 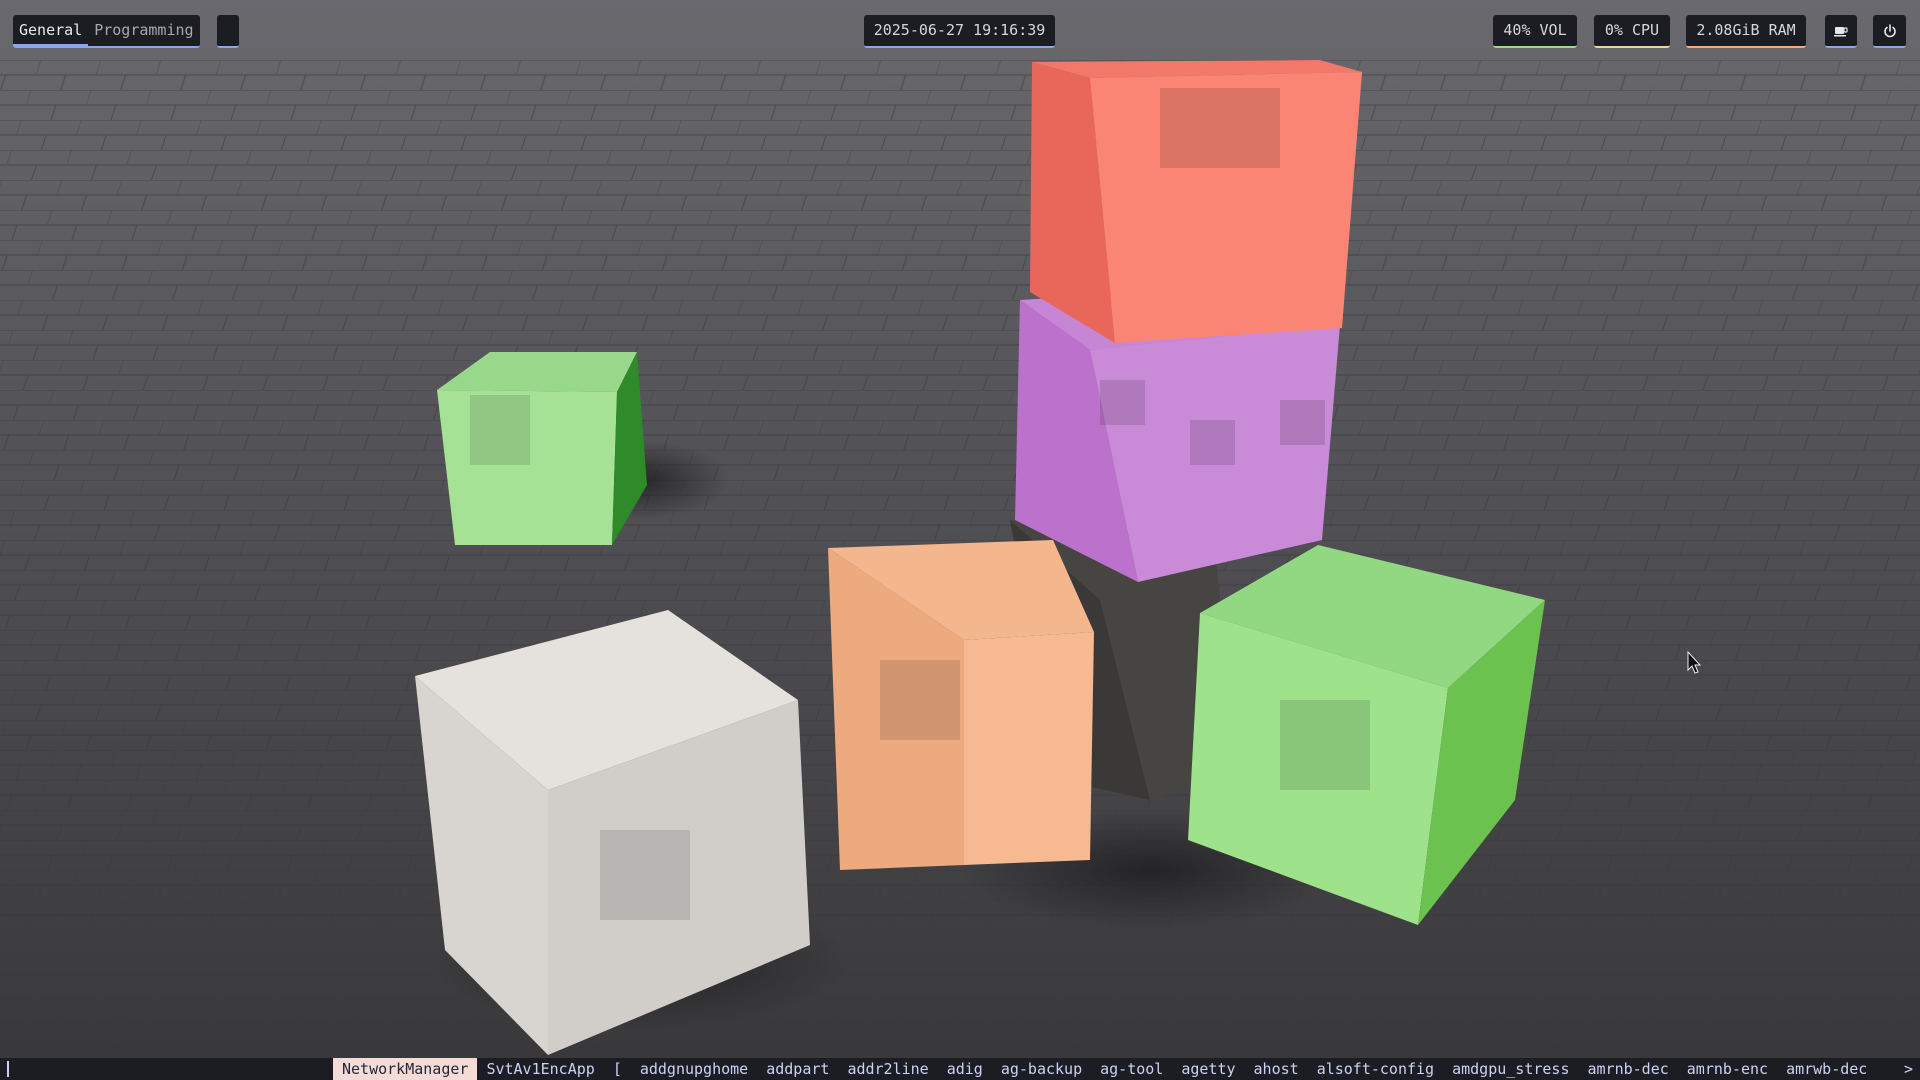 What do you see at coordinates (1041, 1069) in the screenshot?
I see `completion-item: ag-backup` at bounding box center [1041, 1069].